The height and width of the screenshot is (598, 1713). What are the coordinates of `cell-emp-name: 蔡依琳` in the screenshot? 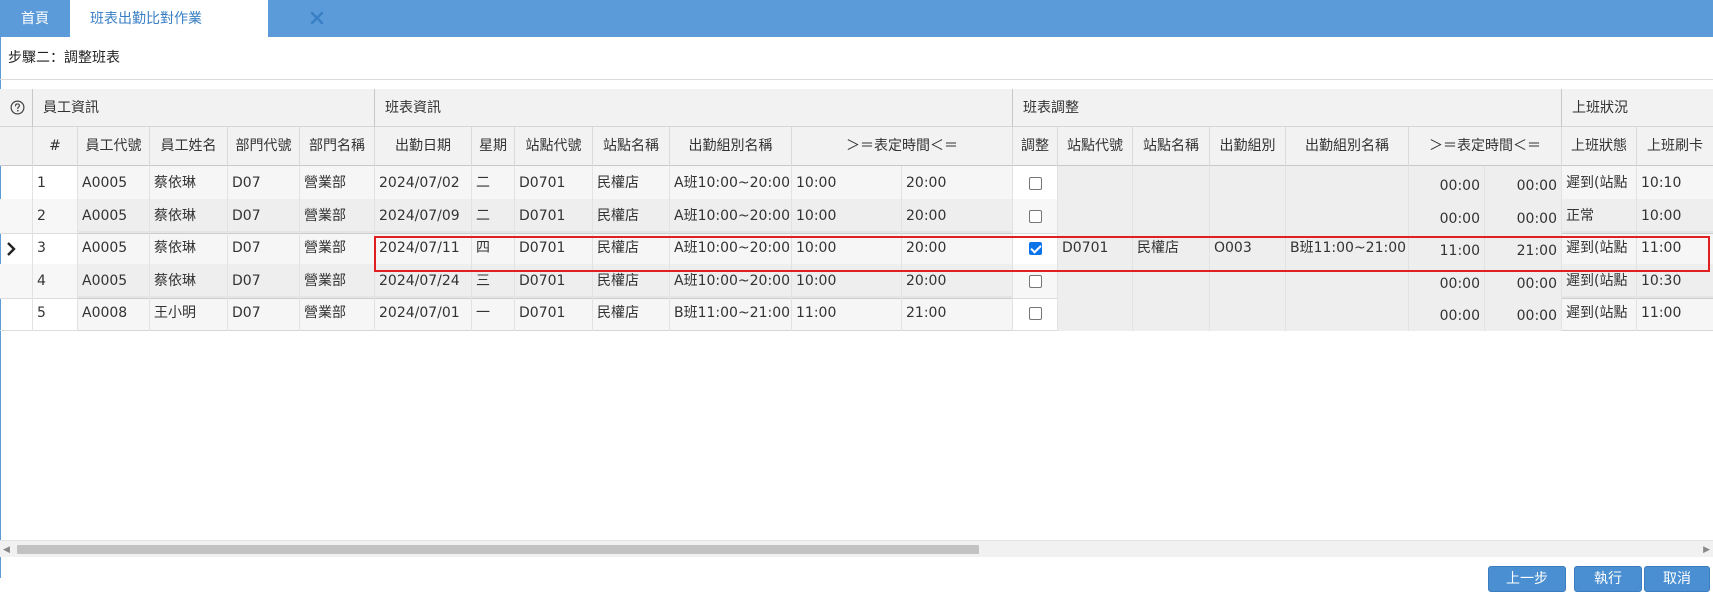 It's located at (188, 248).